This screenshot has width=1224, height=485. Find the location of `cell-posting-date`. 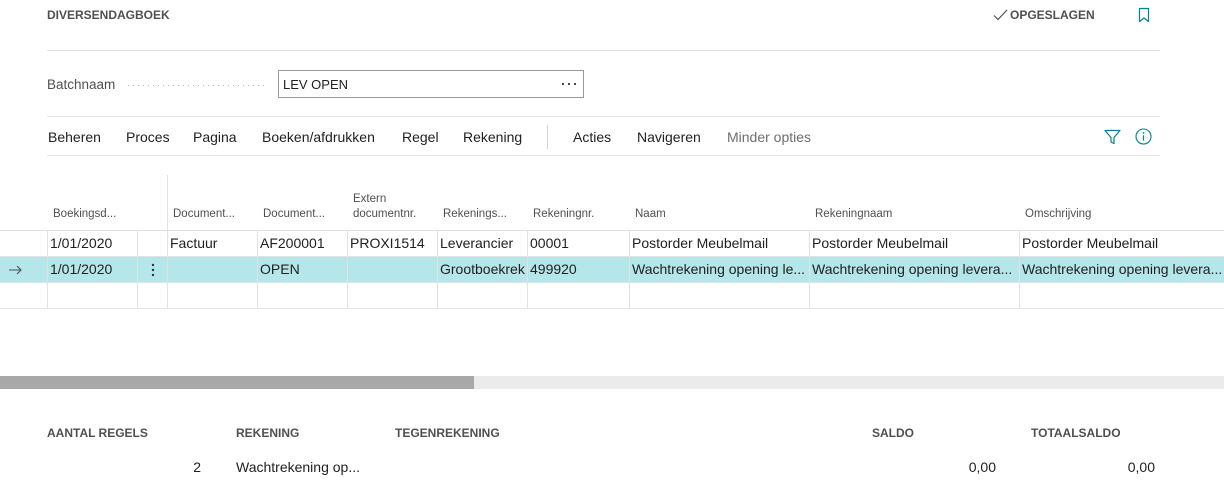

cell-posting-date is located at coordinates (92, 295).